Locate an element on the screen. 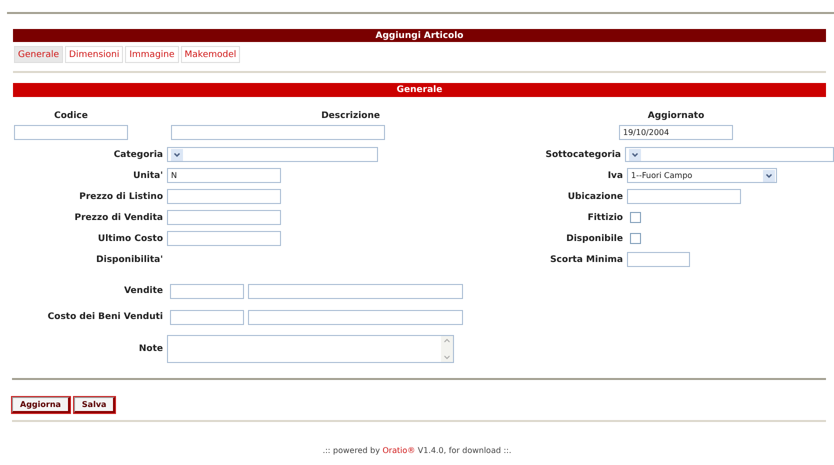 The width and height of the screenshot is (834, 465). button: Aggiorna is located at coordinates (41, 405).